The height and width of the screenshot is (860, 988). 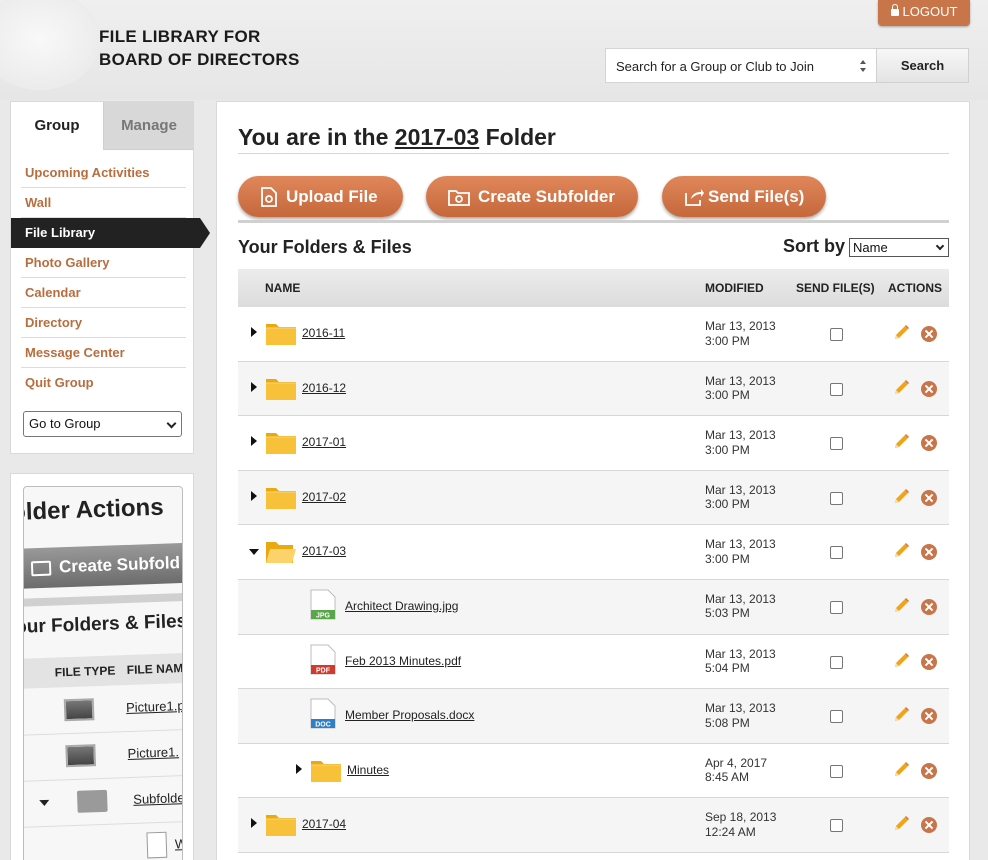 What do you see at coordinates (81, 756) in the screenshot?
I see `picture-icon` at bounding box center [81, 756].